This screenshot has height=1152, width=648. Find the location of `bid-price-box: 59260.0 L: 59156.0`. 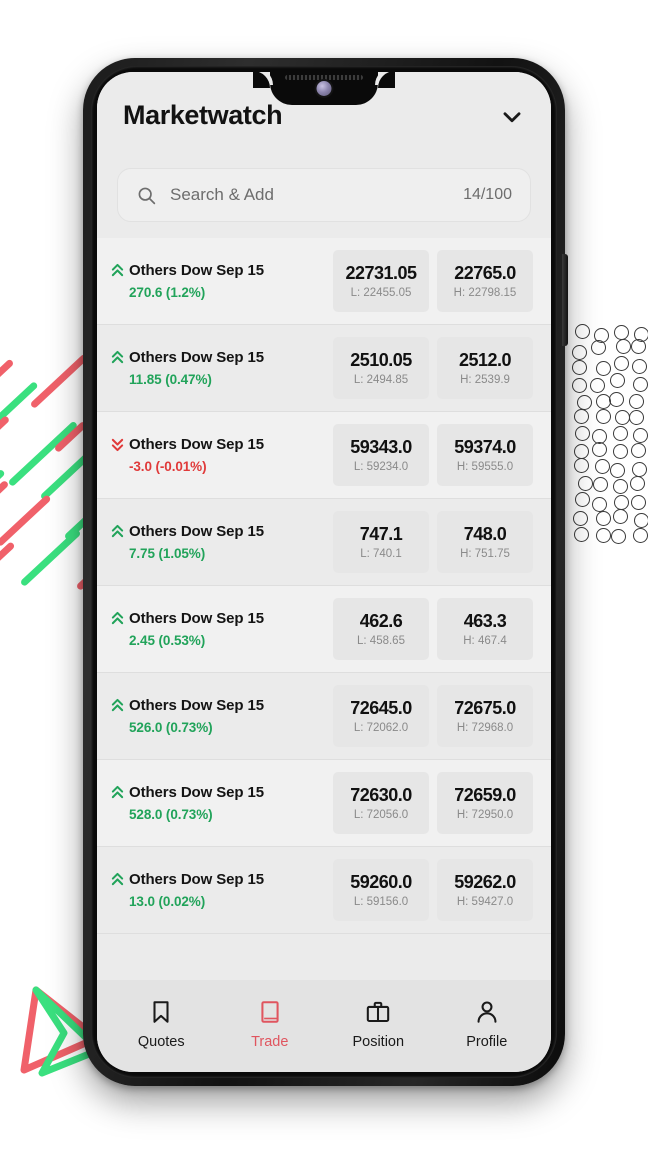

bid-price-box: 59260.0 L: 59156.0 is located at coordinates (381, 890).